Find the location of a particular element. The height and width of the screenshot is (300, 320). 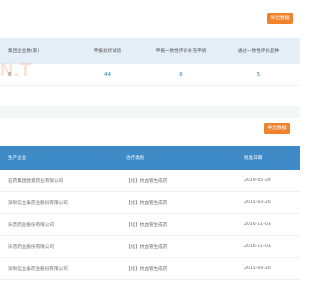

table-row: 深圳信立泰药业股份有限公司 【化】抗血管生成药 2015-03-20 is located at coordinates (150, 203).